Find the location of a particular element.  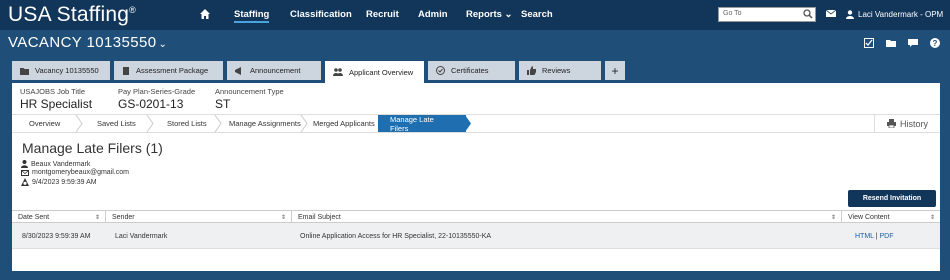

applicant-name-row: Beaux Vandermark is located at coordinates (55, 164).